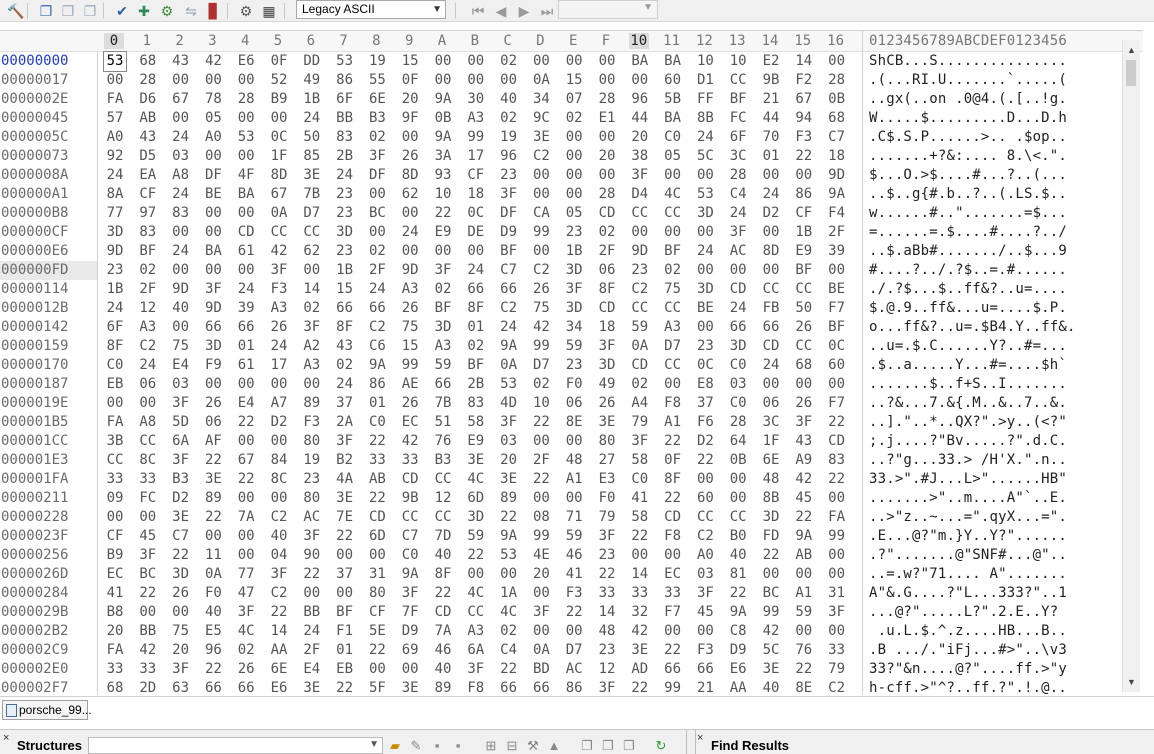 The height and width of the screenshot is (754, 1154). I want to click on delete-structure-icon: ❐, so click(629, 746).